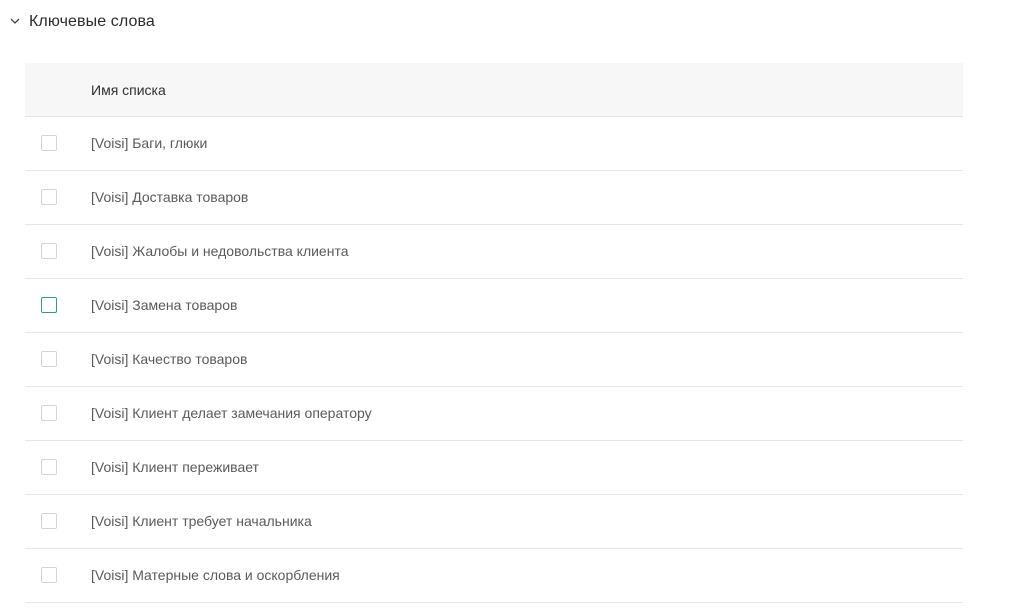  What do you see at coordinates (201, 521) in the screenshot?
I see `list-name-cell: [Voisi] Клиент требует начальника` at bounding box center [201, 521].